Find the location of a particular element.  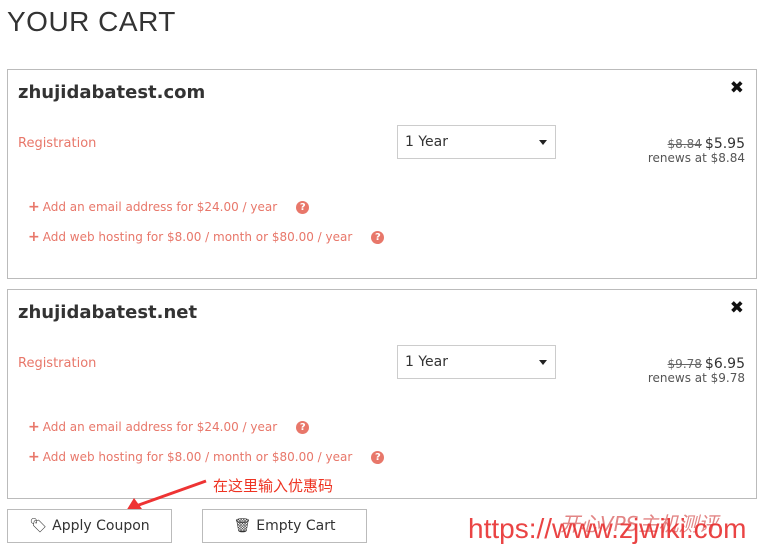

domain-name: zhujidabatest.com is located at coordinates (112, 92).